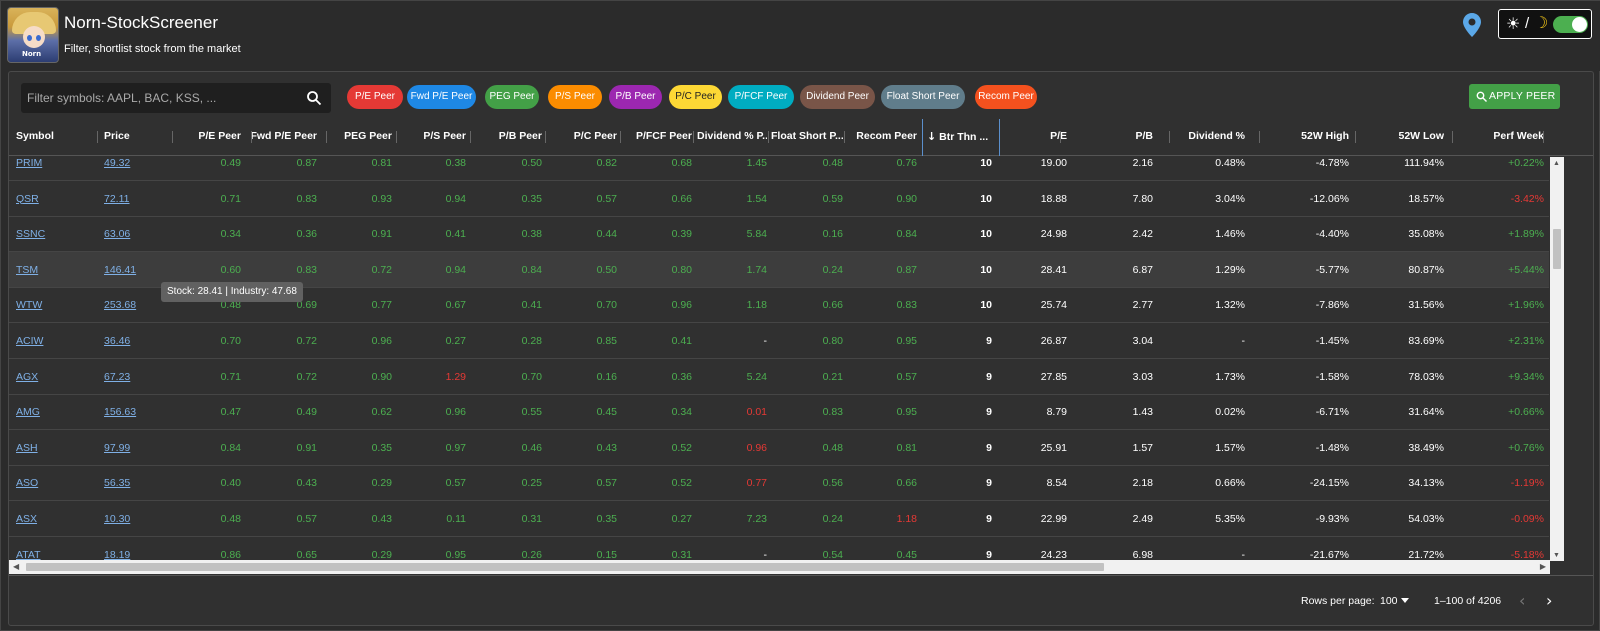 Image resolution: width=1600 pixels, height=631 pixels. What do you see at coordinates (1426, 376) in the screenshot?
I see `cell-52w-low: 78.03%` at bounding box center [1426, 376].